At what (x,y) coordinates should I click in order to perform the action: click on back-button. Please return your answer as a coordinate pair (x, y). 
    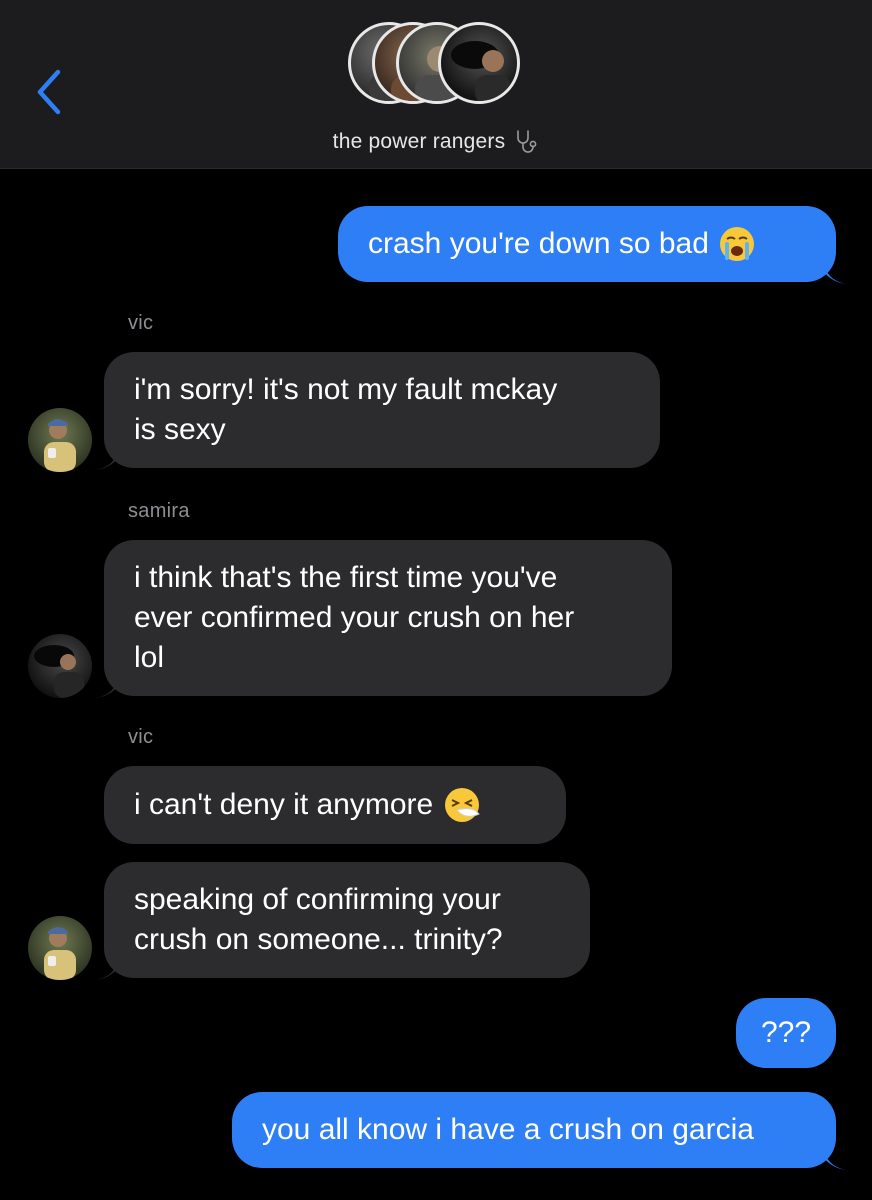
    Looking at the image, I should click on (50, 92).